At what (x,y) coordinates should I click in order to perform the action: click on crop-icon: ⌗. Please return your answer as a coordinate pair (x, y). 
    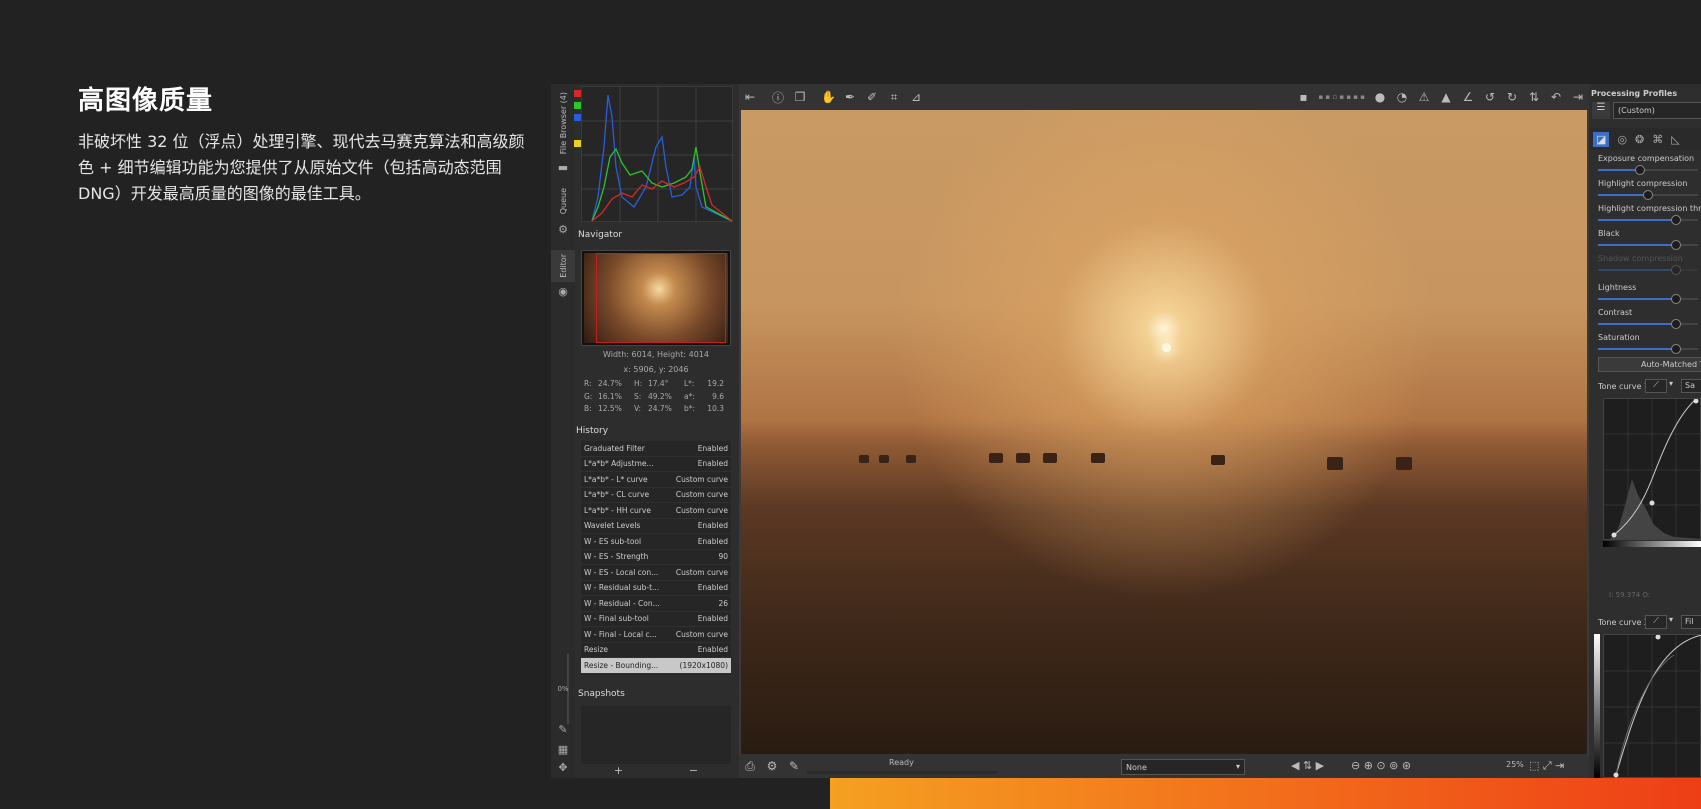
    Looking at the image, I should click on (894, 97).